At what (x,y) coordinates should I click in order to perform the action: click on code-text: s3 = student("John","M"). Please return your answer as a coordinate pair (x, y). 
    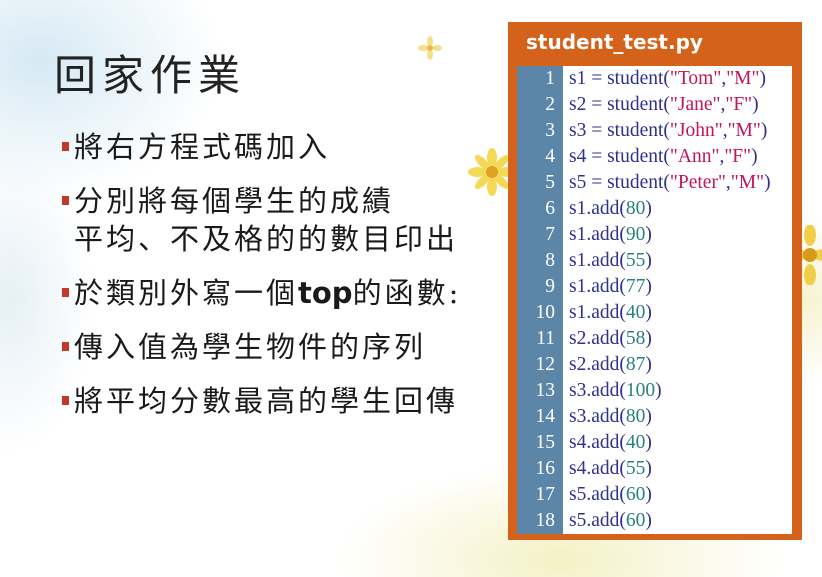
    Looking at the image, I should click on (665, 131).